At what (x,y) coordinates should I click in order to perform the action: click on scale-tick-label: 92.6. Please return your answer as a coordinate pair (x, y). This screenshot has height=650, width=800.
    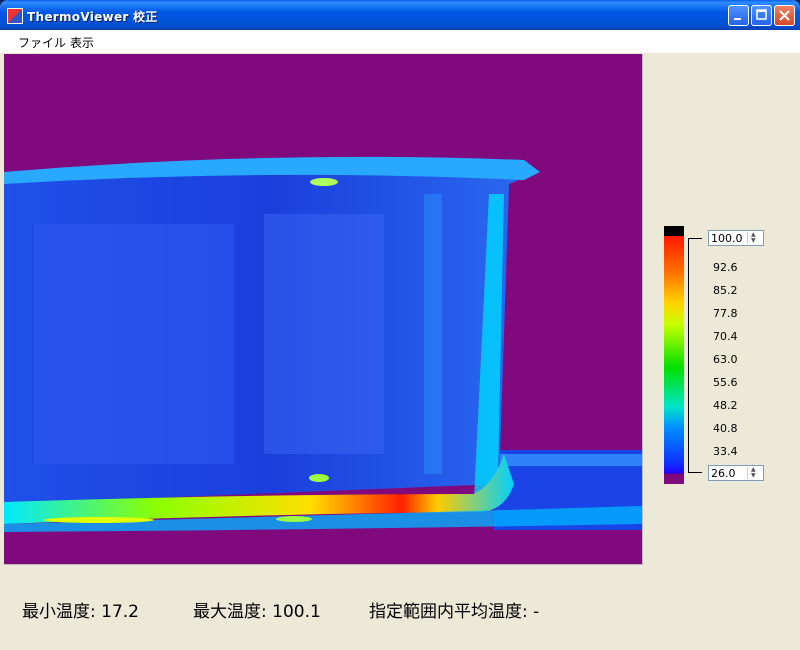
    Looking at the image, I should click on (725, 267).